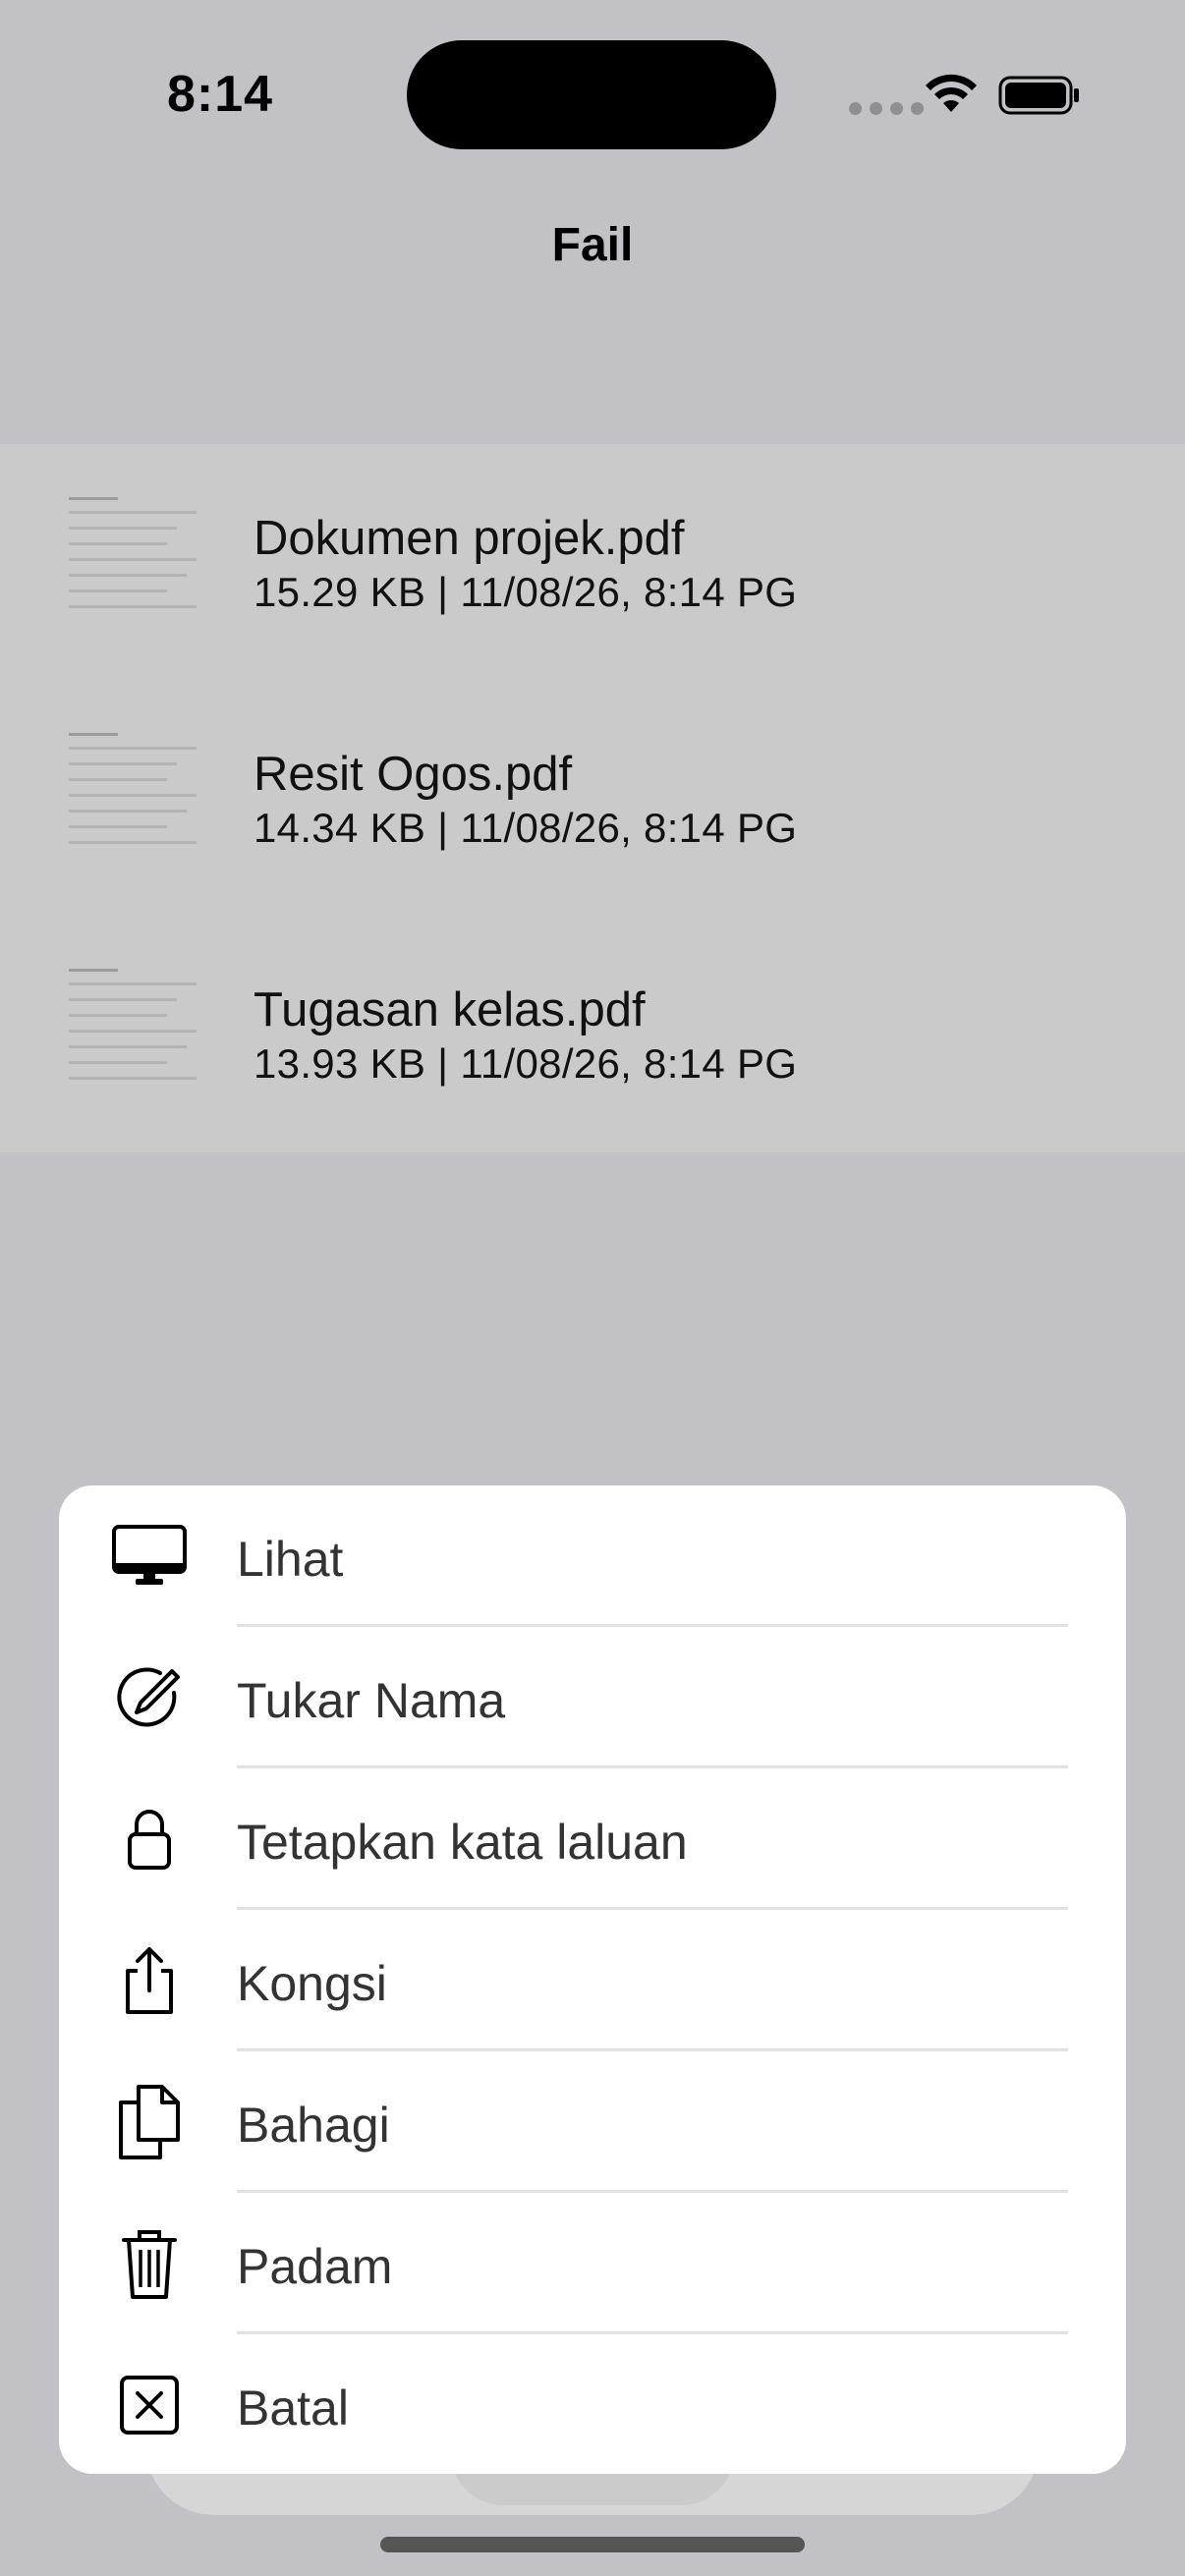 The width and height of the screenshot is (1185, 2576). Describe the element at coordinates (592, 1697) in the screenshot. I see `menu-item-rename: Tukar Nama` at that location.